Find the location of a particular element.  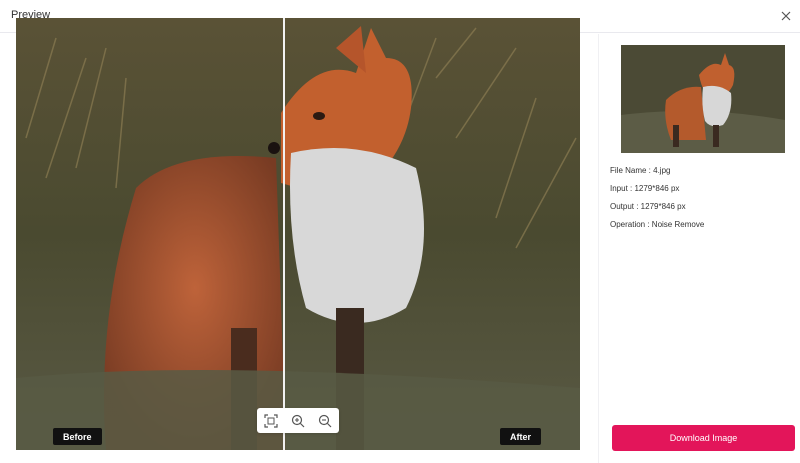

zoom-out-icon is located at coordinates (325, 420).